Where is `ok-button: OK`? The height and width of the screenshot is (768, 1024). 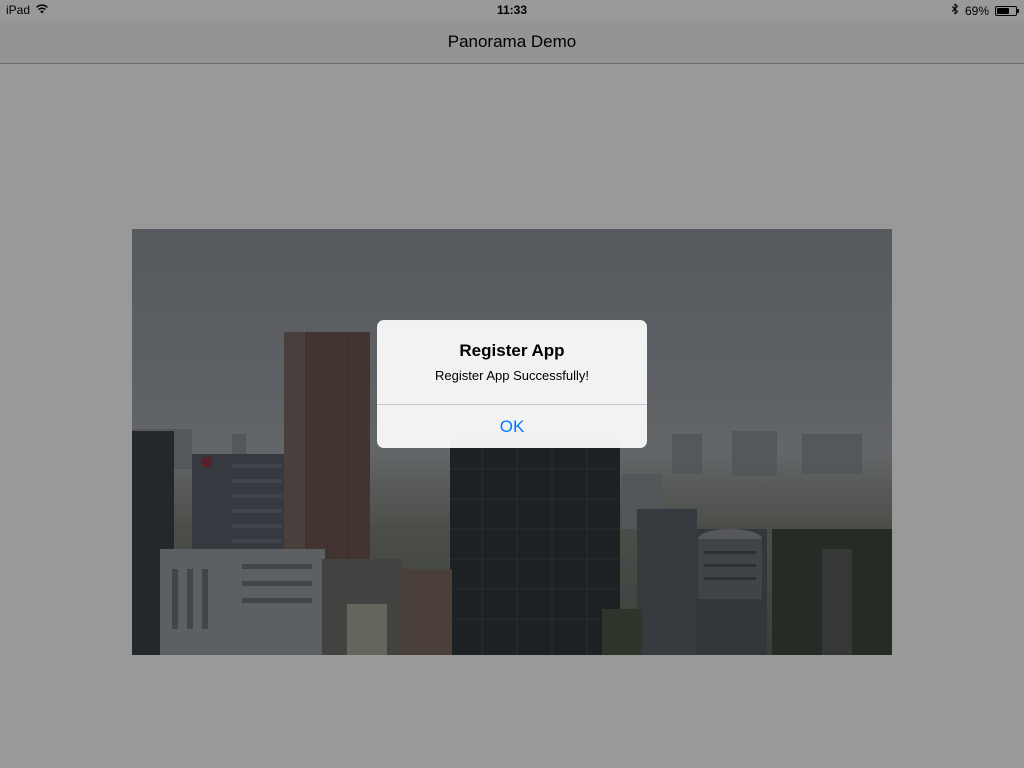 ok-button: OK is located at coordinates (512, 426).